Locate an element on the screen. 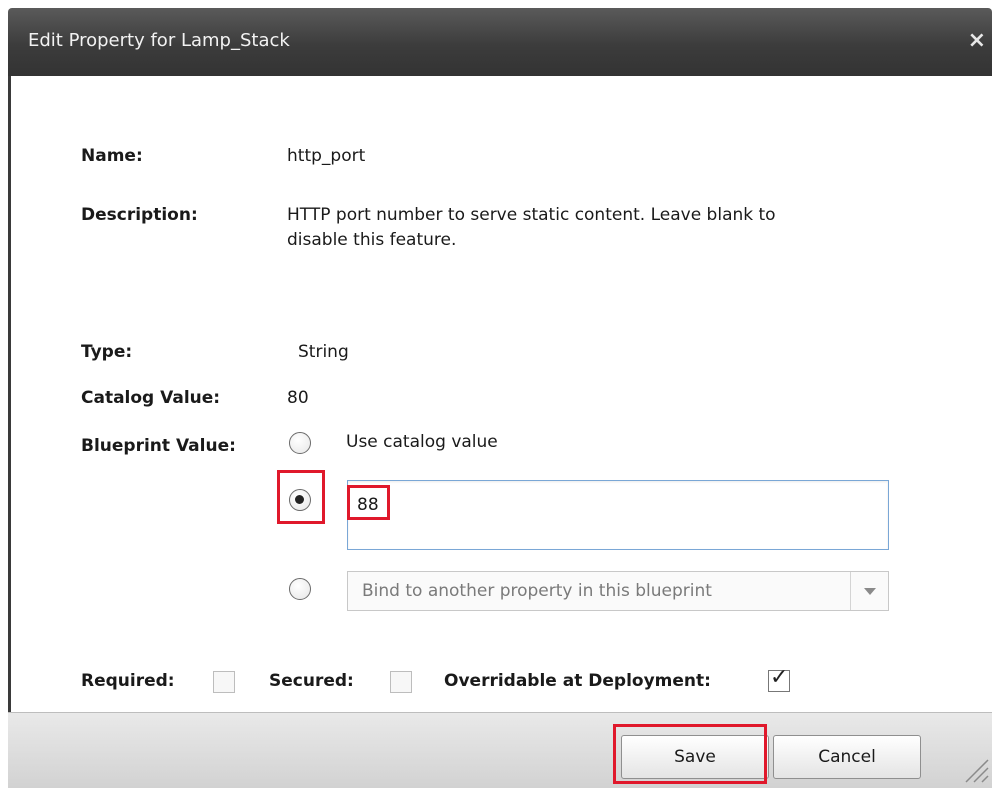  catalog-value: 80 is located at coordinates (298, 398).